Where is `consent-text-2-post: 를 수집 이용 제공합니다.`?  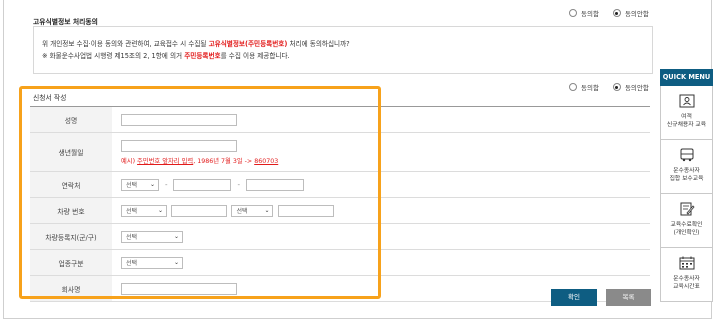
consent-text-2-post: 를 수집 이용 제공합니다. is located at coordinates (255, 56).